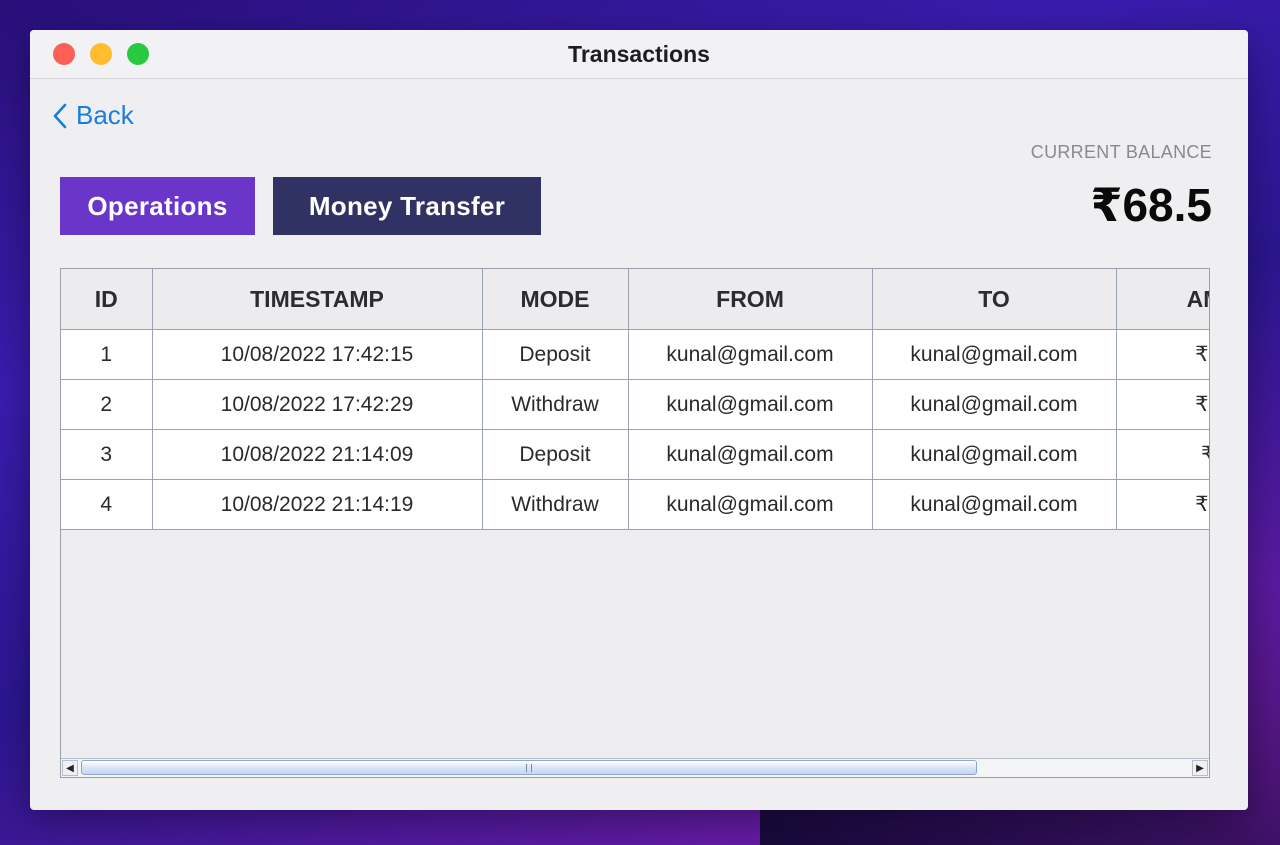 This screenshot has width=1280, height=845. What do you see at coordinates (750, 299) in the screenshot?
I see `column-header-from: FROM` at bounding box center [750, 299].